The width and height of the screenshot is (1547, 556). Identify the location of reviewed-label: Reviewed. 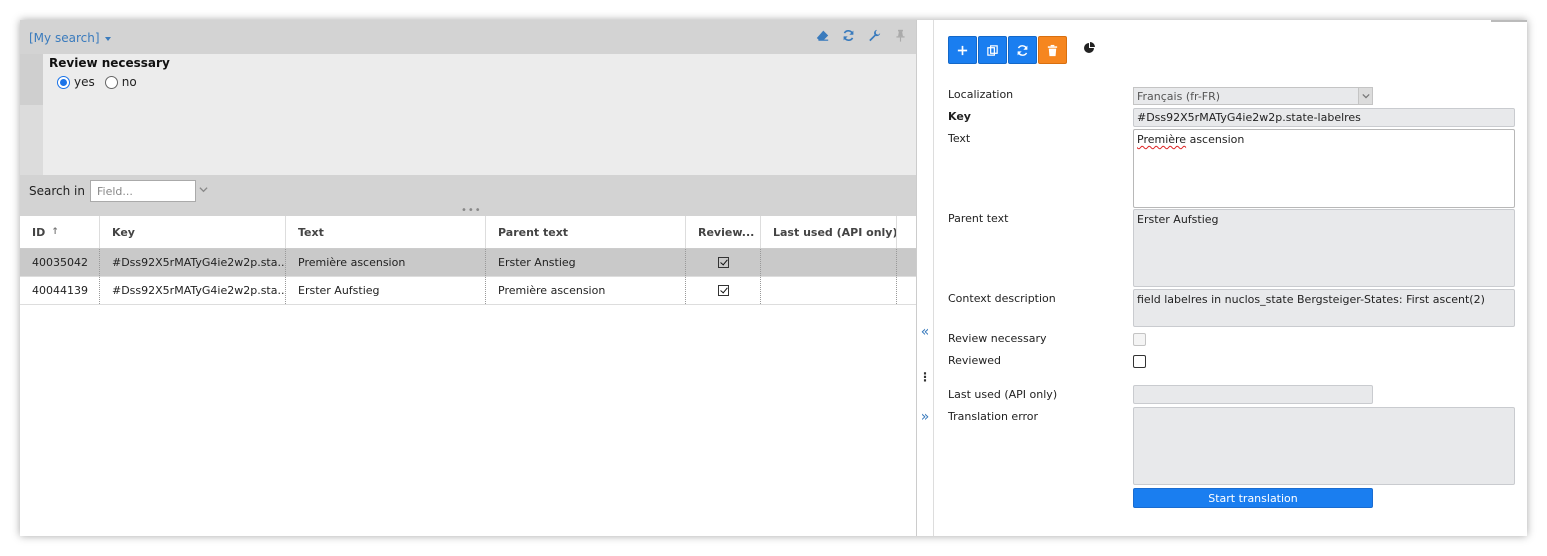
(974, 360).